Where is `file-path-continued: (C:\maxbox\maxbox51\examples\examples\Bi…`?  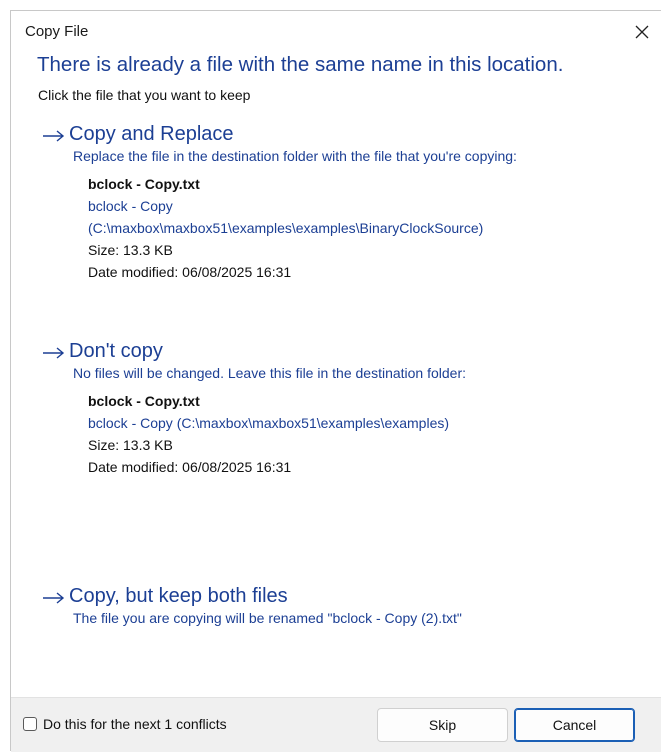 file-path-continued: (C:\maxbox\maxbox51\examples\examples\Bi… is located at coordinates (286, 228).